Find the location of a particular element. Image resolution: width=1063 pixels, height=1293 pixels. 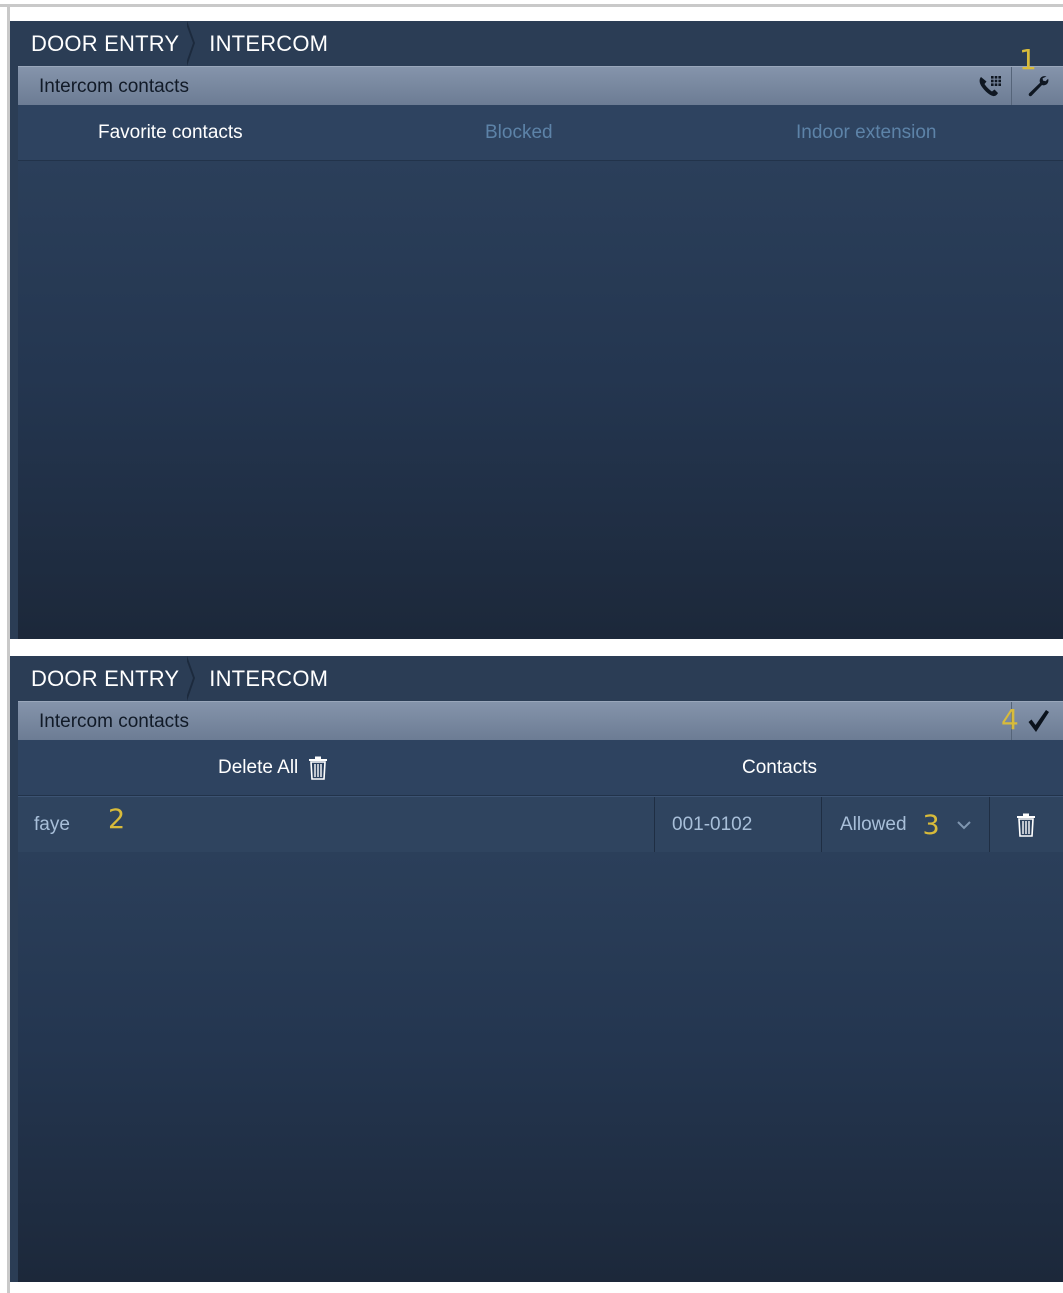

checkmark-icon is located at coordinates (1038, 721).